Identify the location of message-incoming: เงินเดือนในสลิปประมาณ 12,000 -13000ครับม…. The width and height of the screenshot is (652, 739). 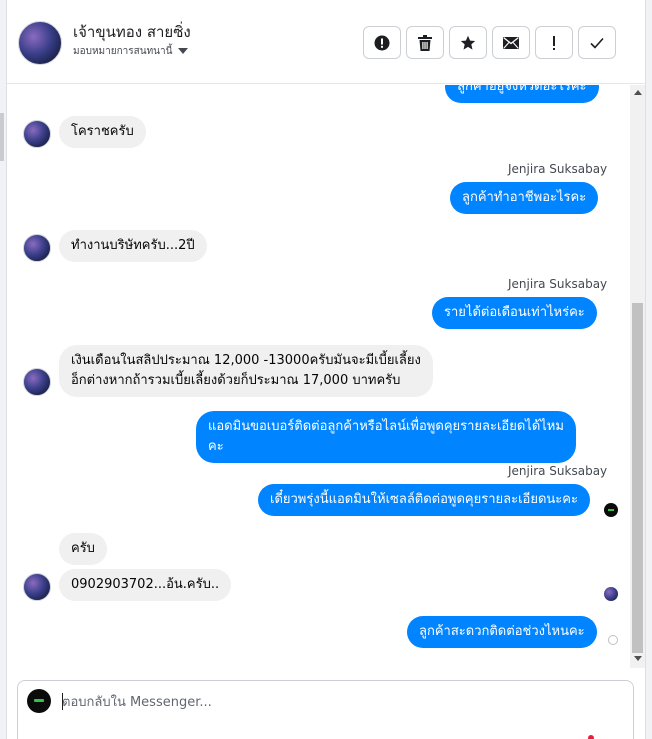
(246, 371).